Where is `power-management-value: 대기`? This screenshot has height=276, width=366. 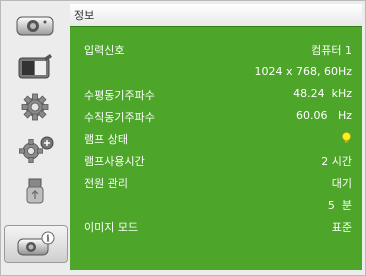
power-management-value: 대기 is located at coordinates (341, 183).